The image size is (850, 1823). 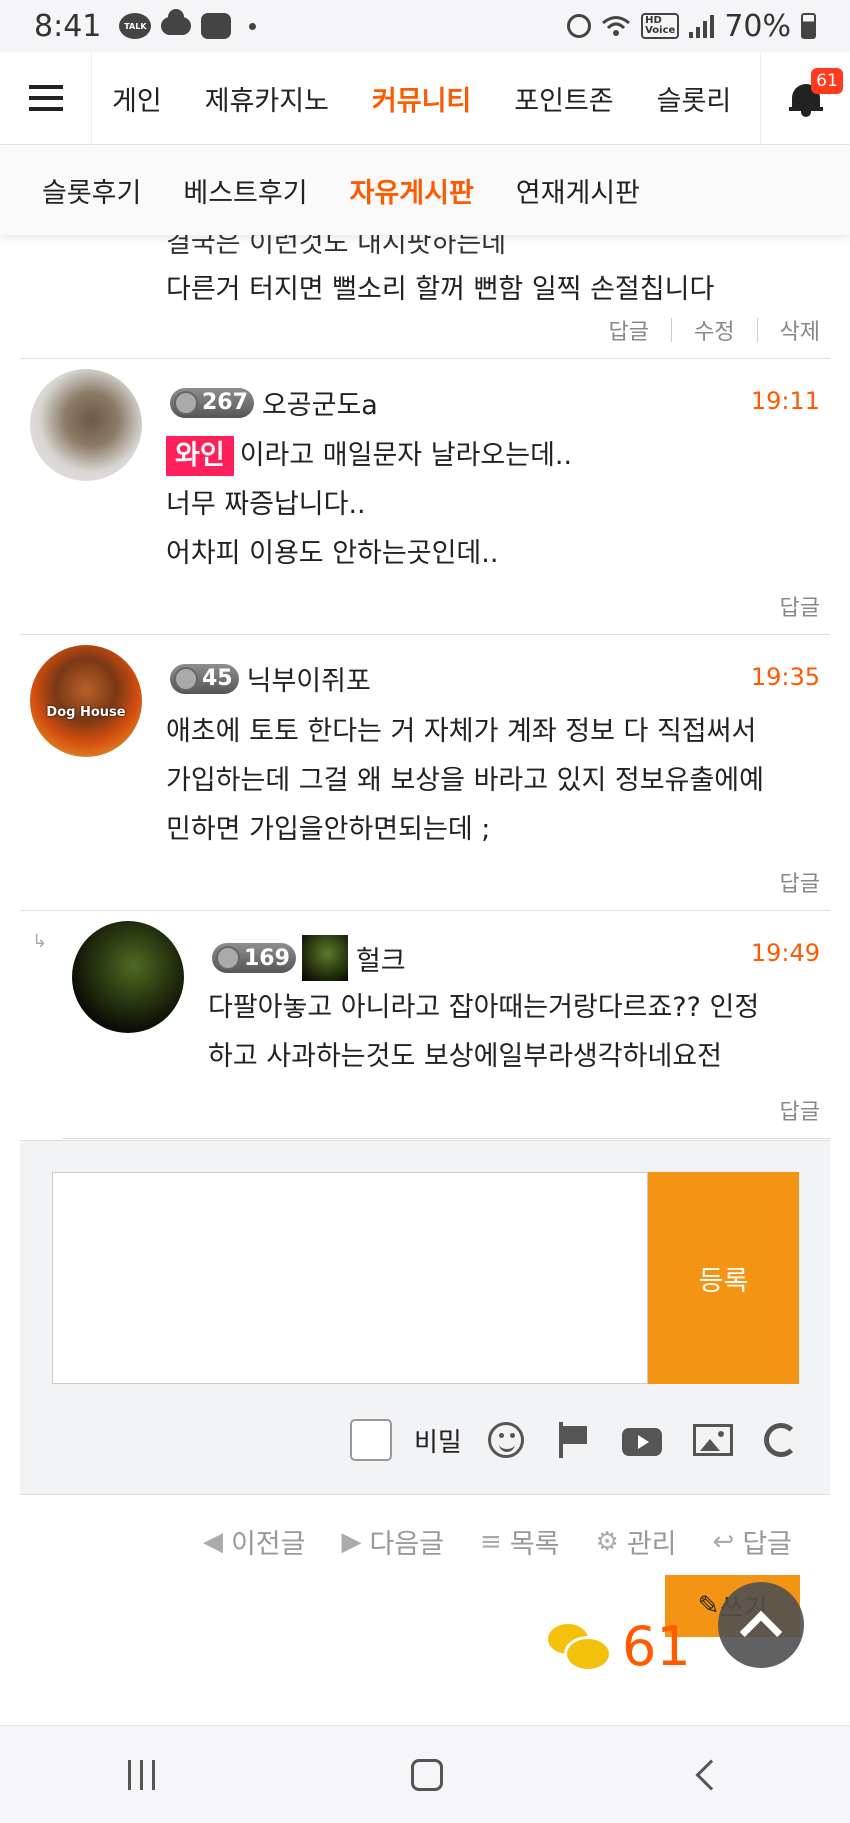 I want to click on manage-button: ⚙ 관리, so click(x=636, y=1541).